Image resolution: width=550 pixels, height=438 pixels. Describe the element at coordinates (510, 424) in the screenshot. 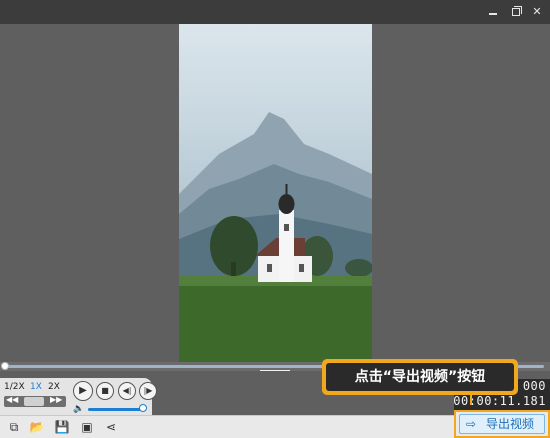

I see `export-video-label: 导出视频` at that location.